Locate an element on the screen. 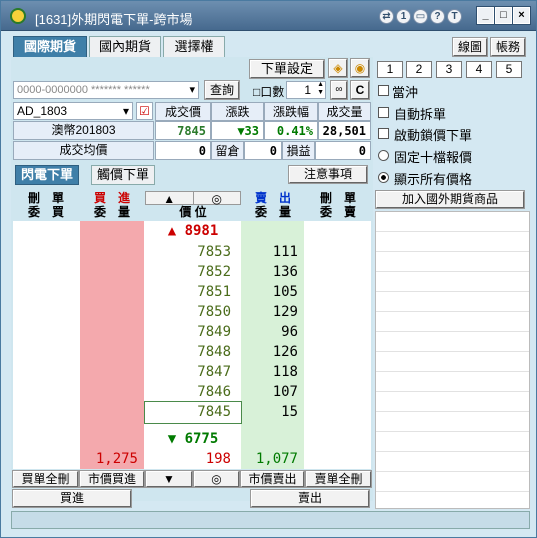  daytrade-checkbox is located at coordinates (383, 90).